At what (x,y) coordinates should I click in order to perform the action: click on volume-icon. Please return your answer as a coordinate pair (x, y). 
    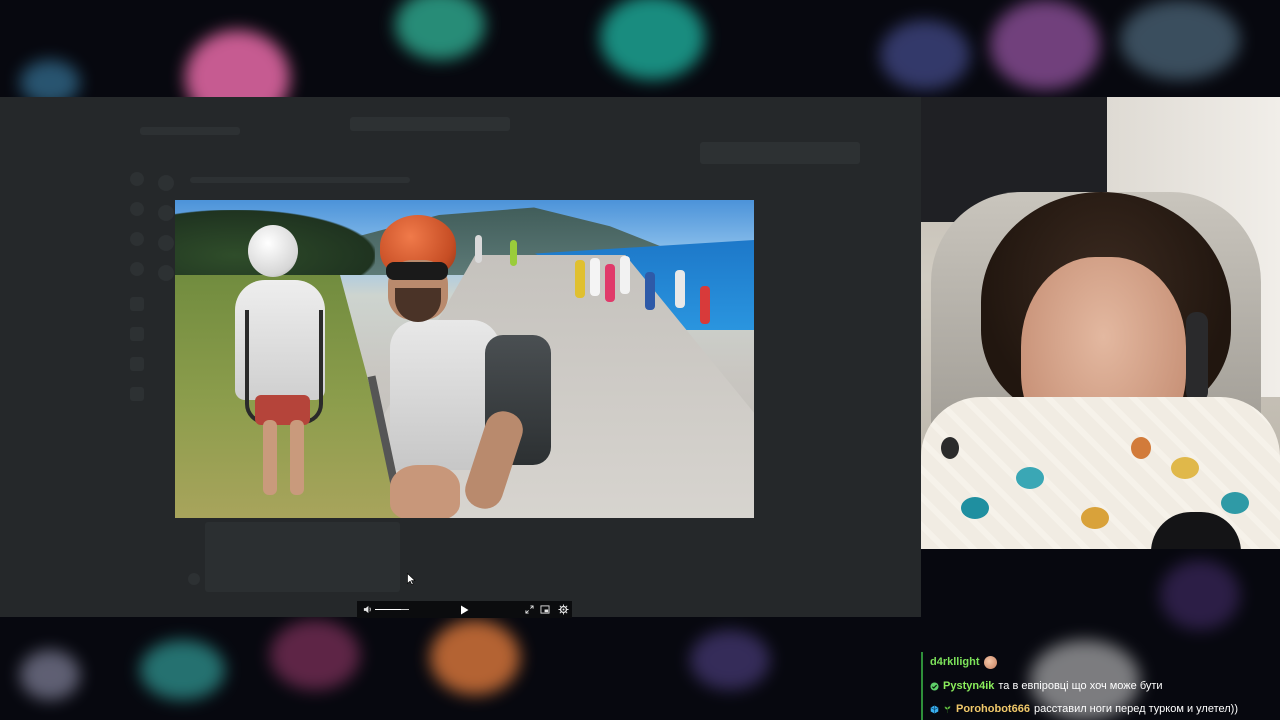
    Looking at the image, I should click on (367, 609).